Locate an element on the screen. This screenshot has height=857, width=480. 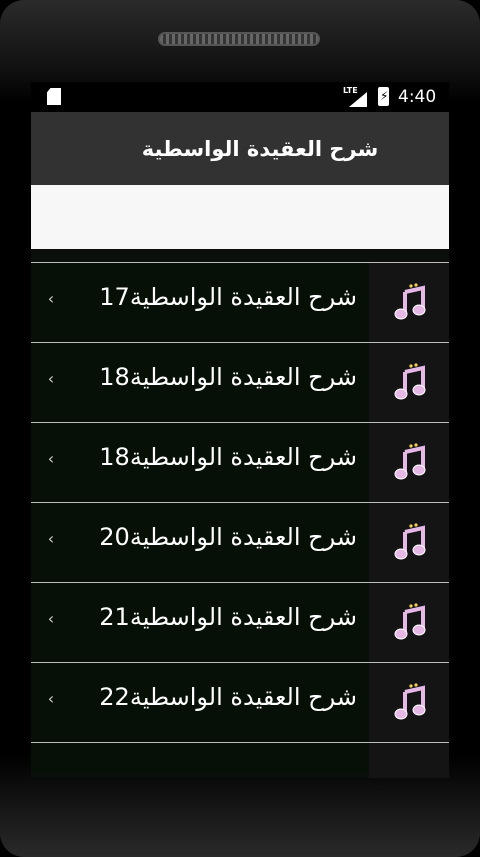
status-time: 4:40 is located at coordinates (417, 97).